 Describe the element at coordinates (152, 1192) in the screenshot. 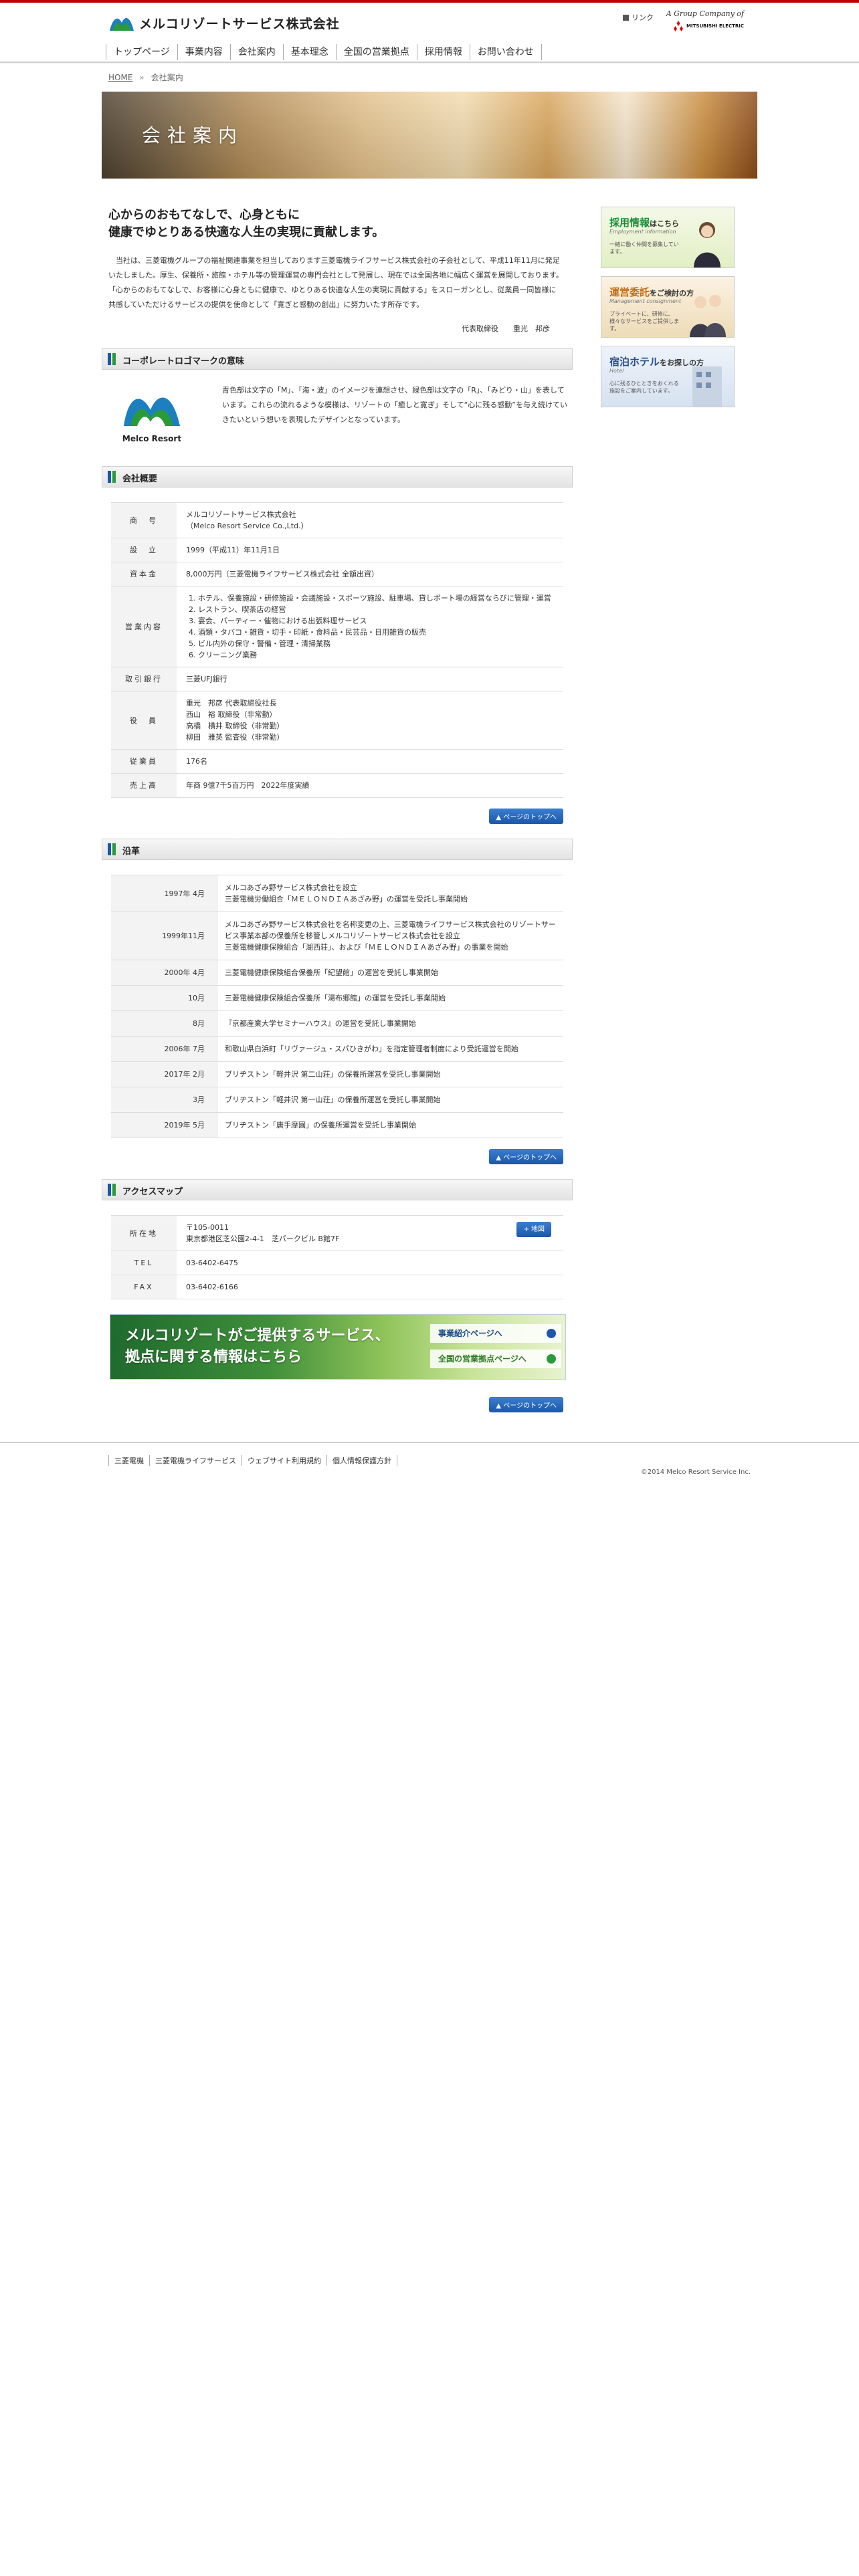

I see `section-title: アクセスマップ` at that location.